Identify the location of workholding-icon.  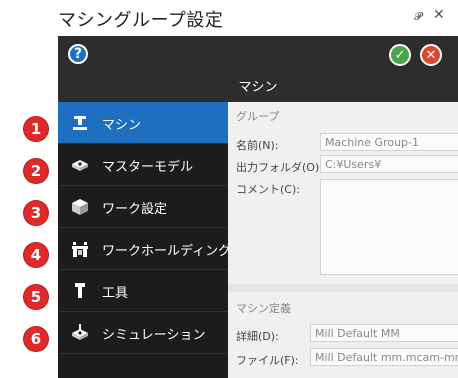
(80, 249).